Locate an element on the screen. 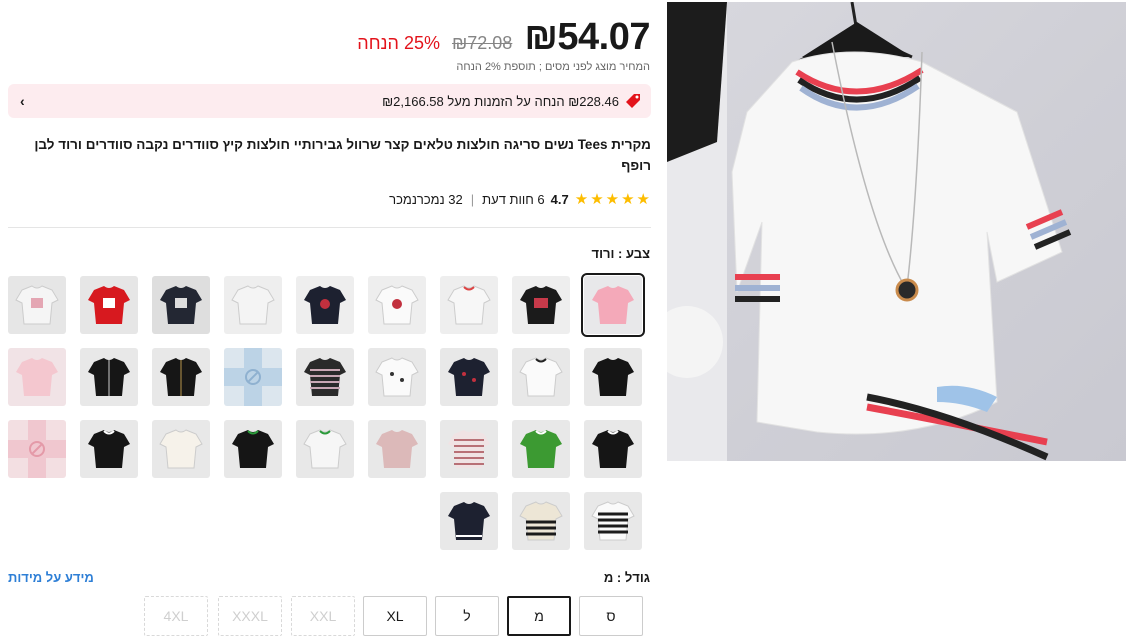  current-price: ₪54.07 is located at coordinates (587, 37).